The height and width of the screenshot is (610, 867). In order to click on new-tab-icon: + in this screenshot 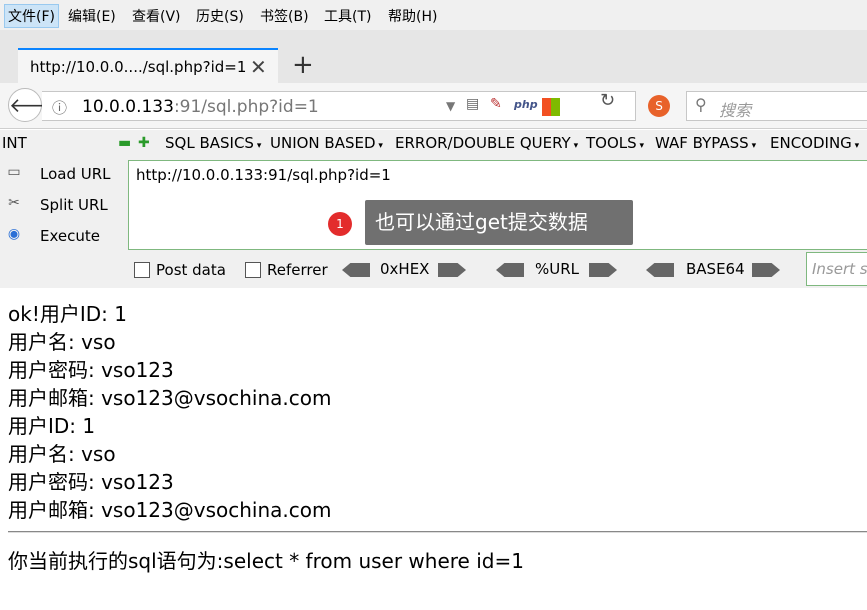, I will do `click(303, 65)`.